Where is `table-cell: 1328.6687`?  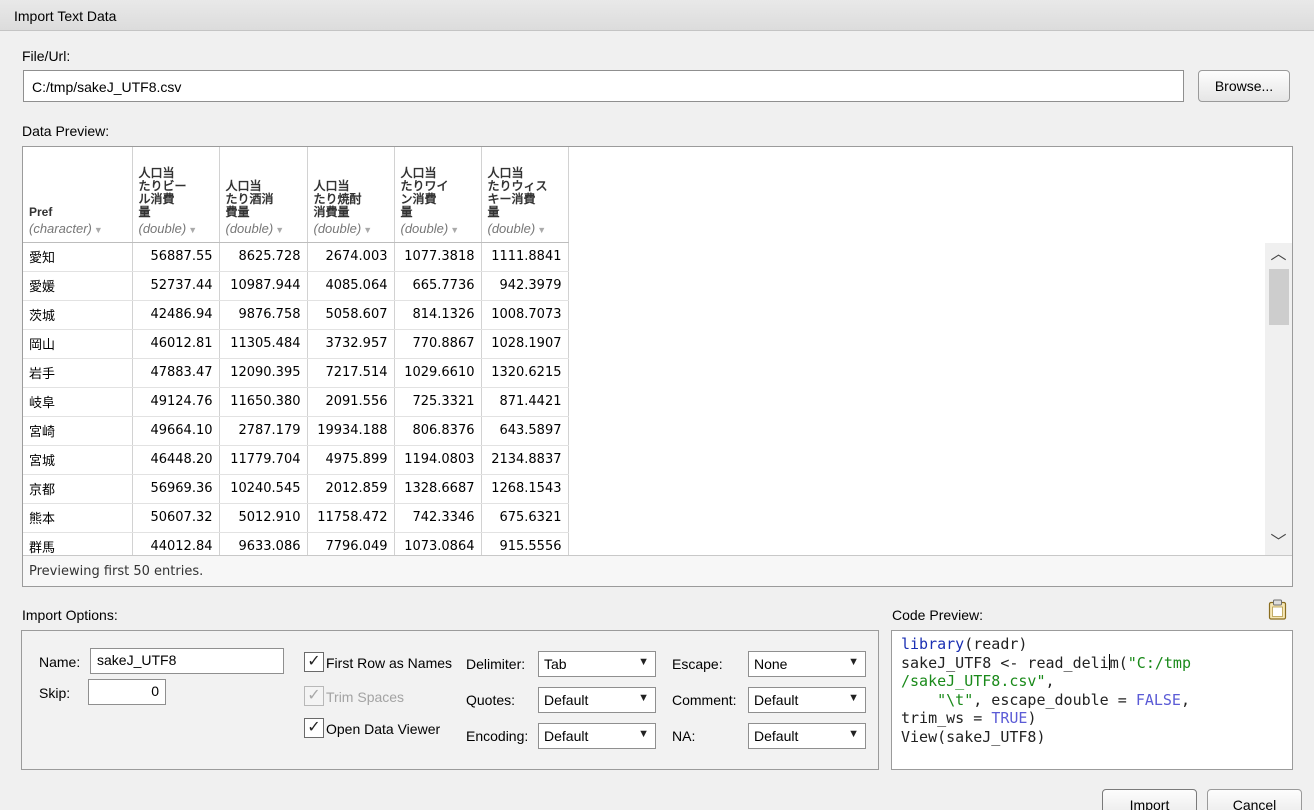 table-cell: 1328.6687 is located at coordinates (438, 489).